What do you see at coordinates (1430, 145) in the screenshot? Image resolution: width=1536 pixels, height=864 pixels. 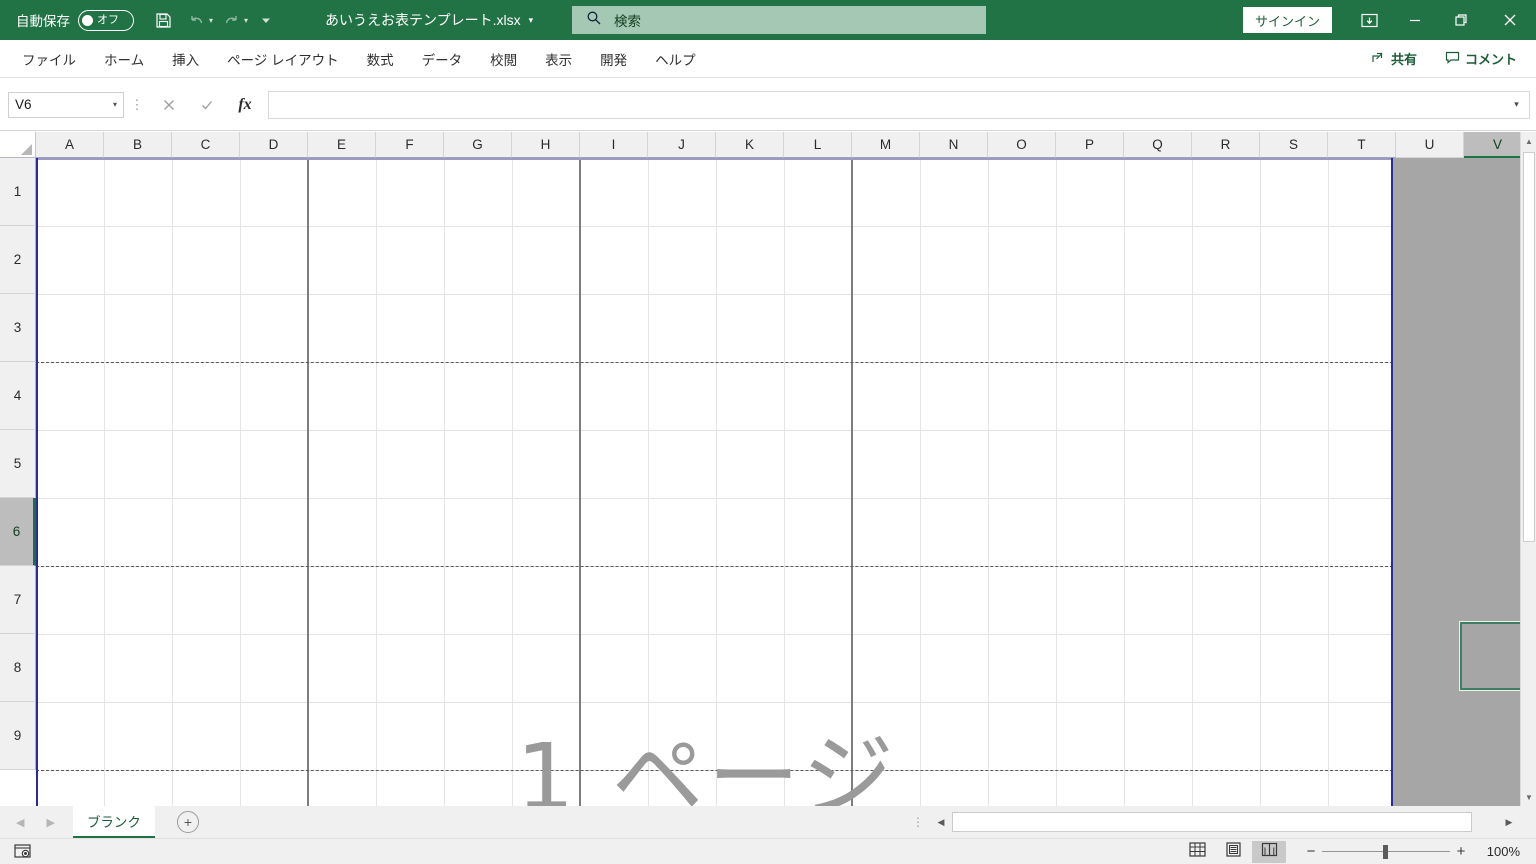 I see `column-header-U: U` at bounding box center [1430, 145].